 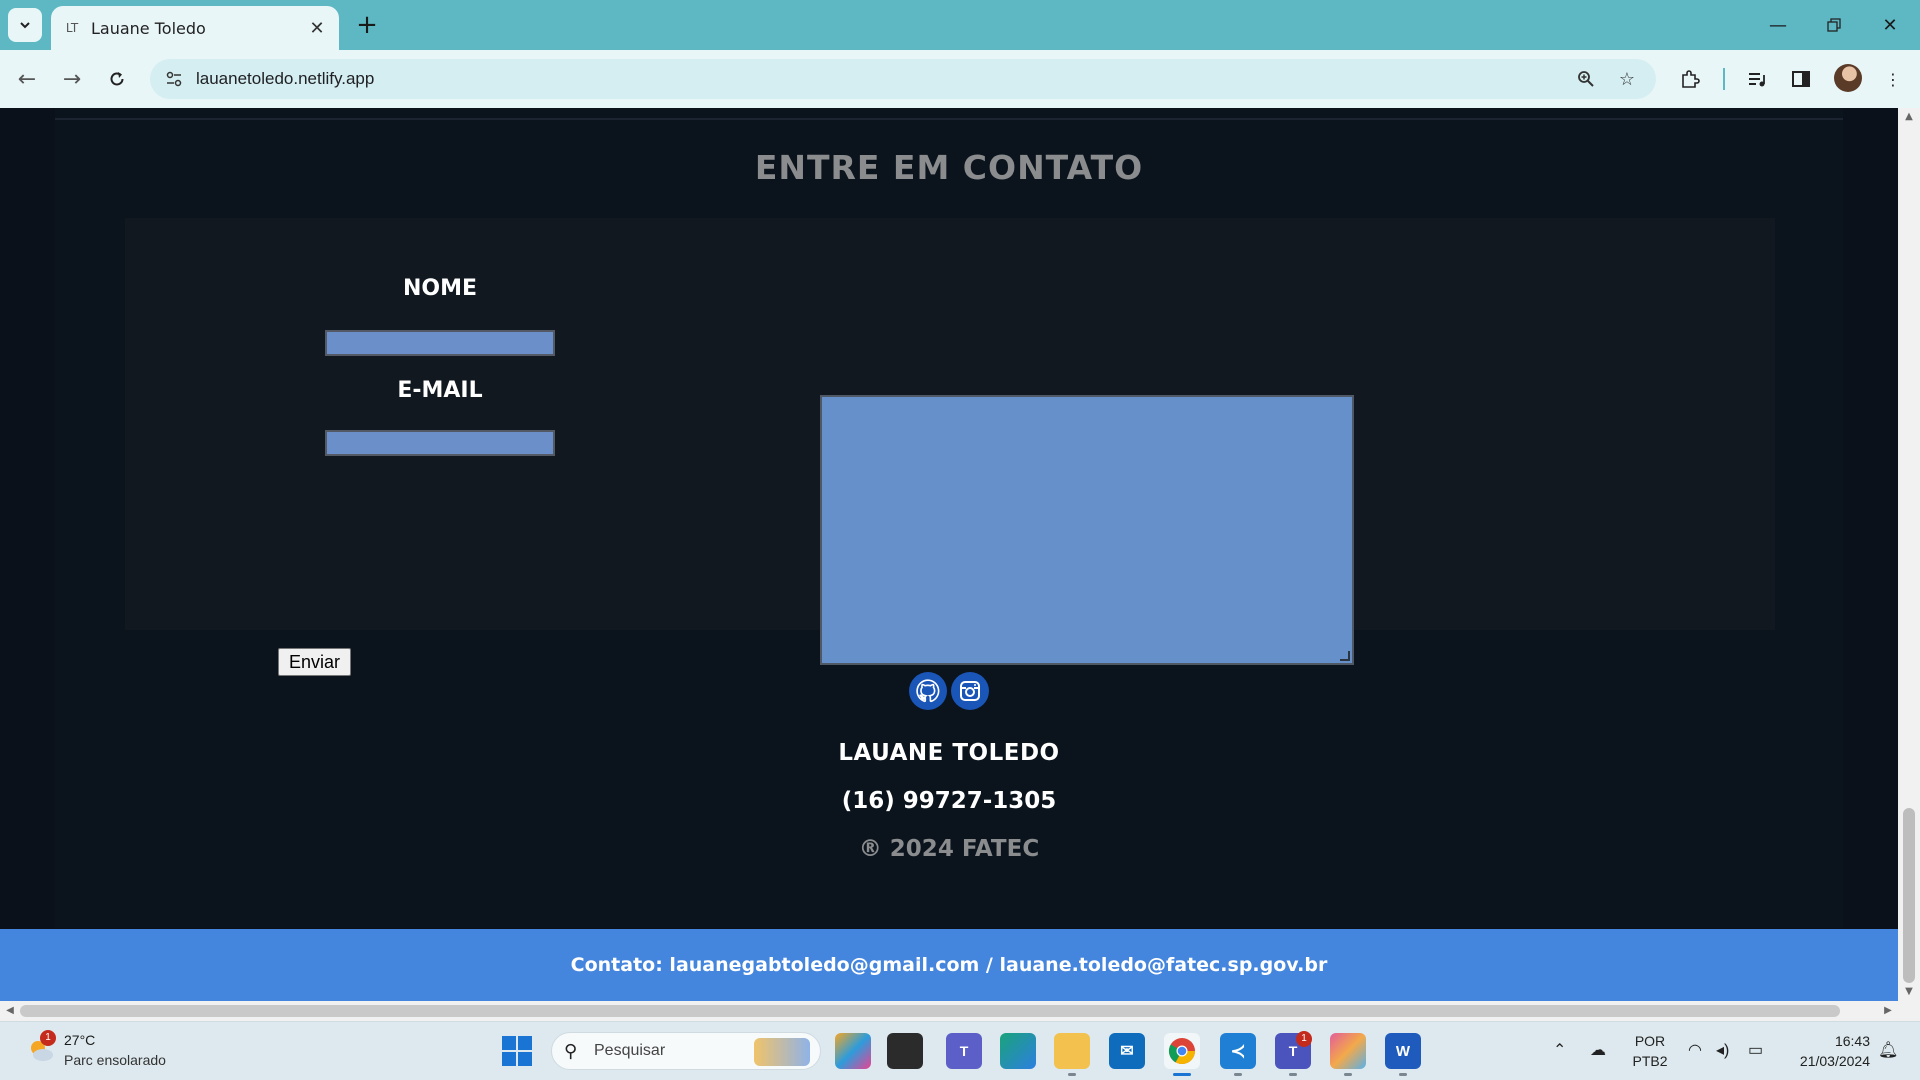 I want to click on reload-icon, so click(x=117, y=79).